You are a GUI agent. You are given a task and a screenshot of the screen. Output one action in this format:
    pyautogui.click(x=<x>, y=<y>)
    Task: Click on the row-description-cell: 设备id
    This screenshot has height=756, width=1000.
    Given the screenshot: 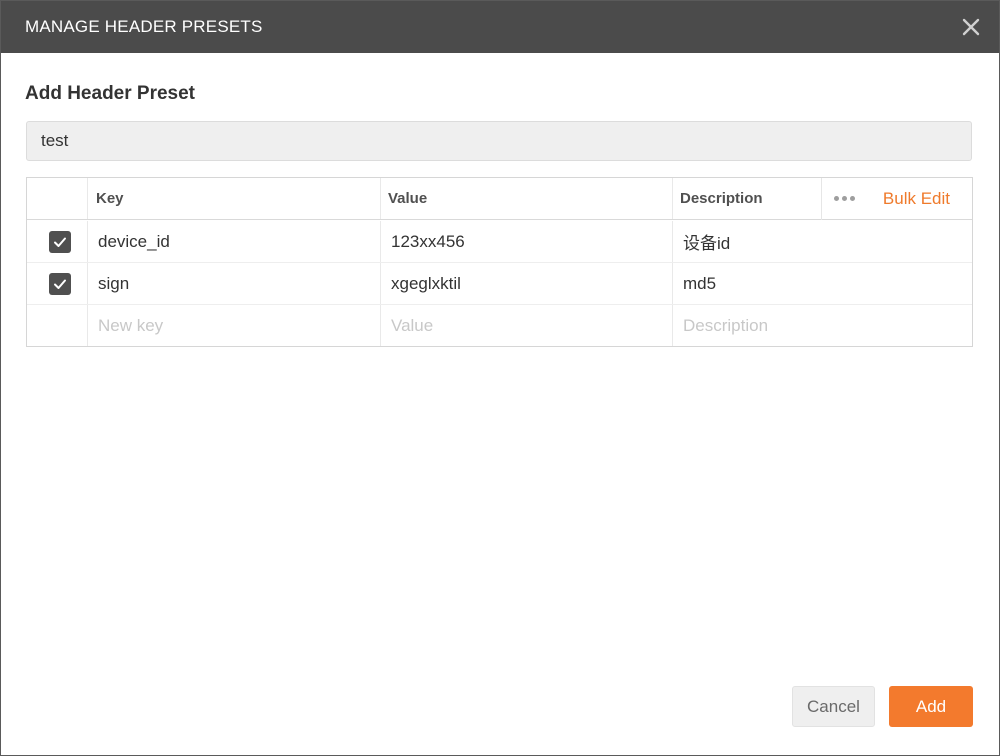 What is the action you would take?
    pyautogui.click(x=822, y=241)
    